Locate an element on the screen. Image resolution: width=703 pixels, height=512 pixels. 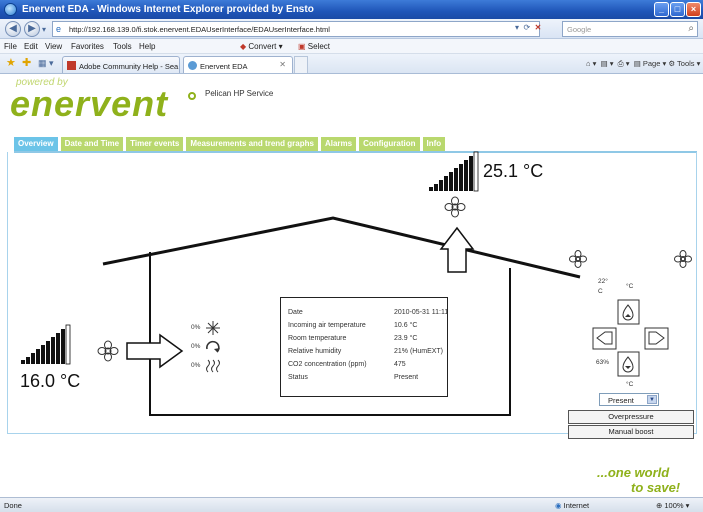
select-label: Select is located at coordinates (319, 46).